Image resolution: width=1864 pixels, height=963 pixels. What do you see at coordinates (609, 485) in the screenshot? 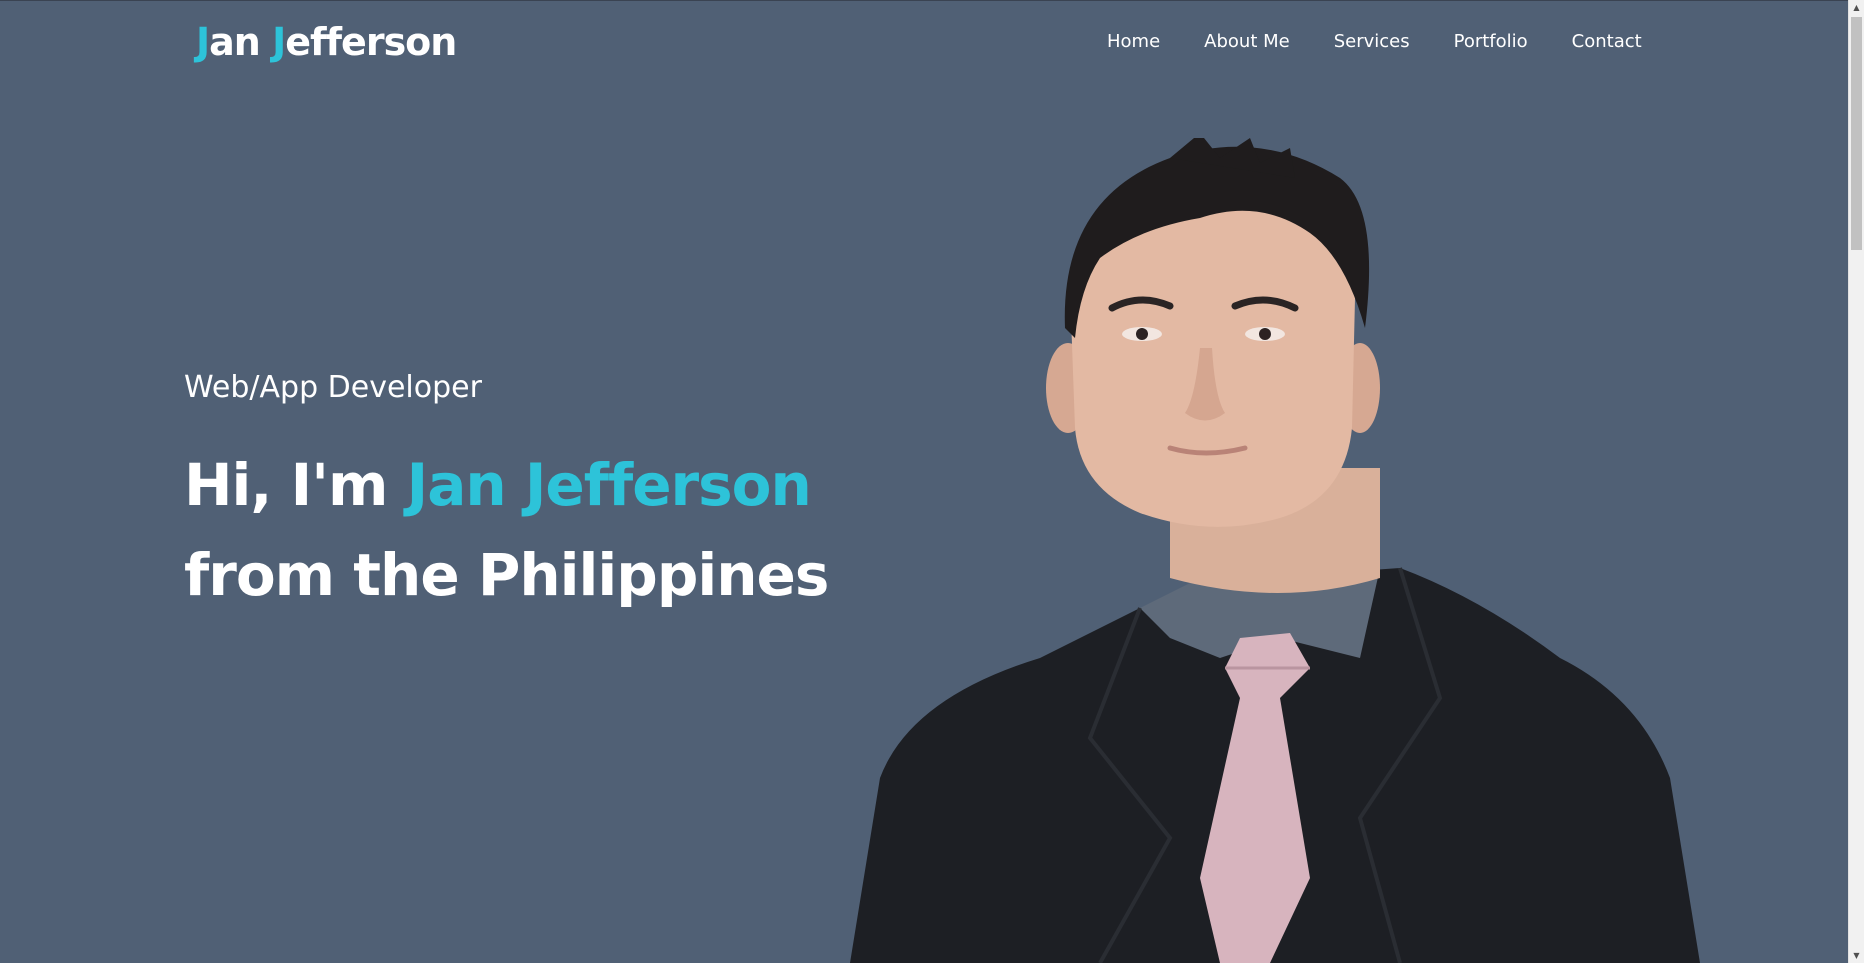
I see `hero-name: Jan Jefferson` at bounding box center [609, 485].